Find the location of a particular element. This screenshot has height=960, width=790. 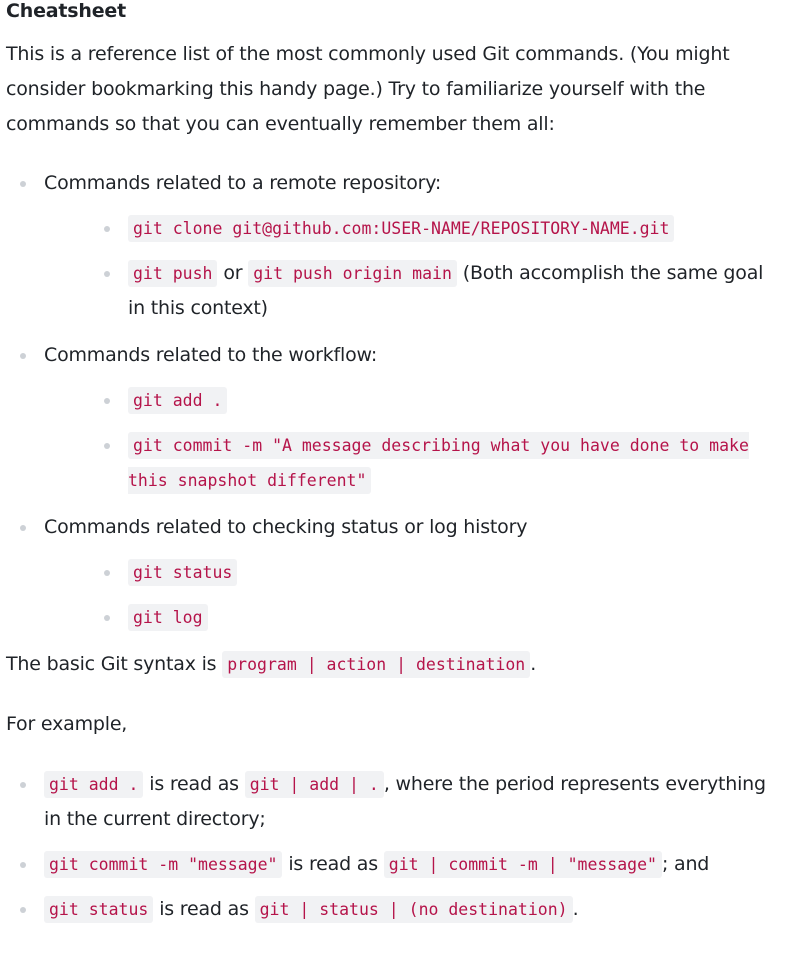

example-suffix: . is located at coordinates (575, 909).